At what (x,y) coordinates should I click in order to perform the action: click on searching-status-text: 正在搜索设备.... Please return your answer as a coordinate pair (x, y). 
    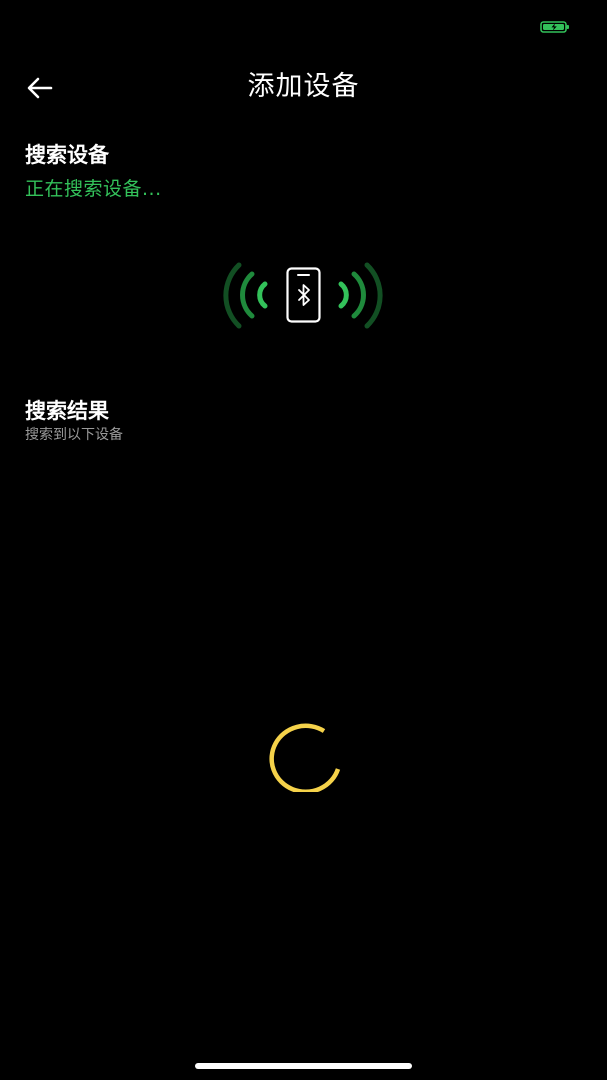
    Looking at the image, I should click on (93, 189).